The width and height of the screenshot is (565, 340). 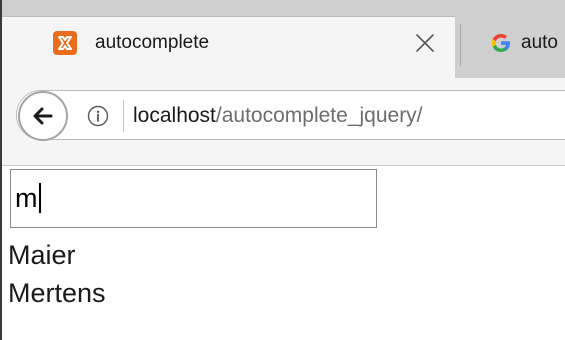 I want to click on search-text: m, so click(x=26, y=198).